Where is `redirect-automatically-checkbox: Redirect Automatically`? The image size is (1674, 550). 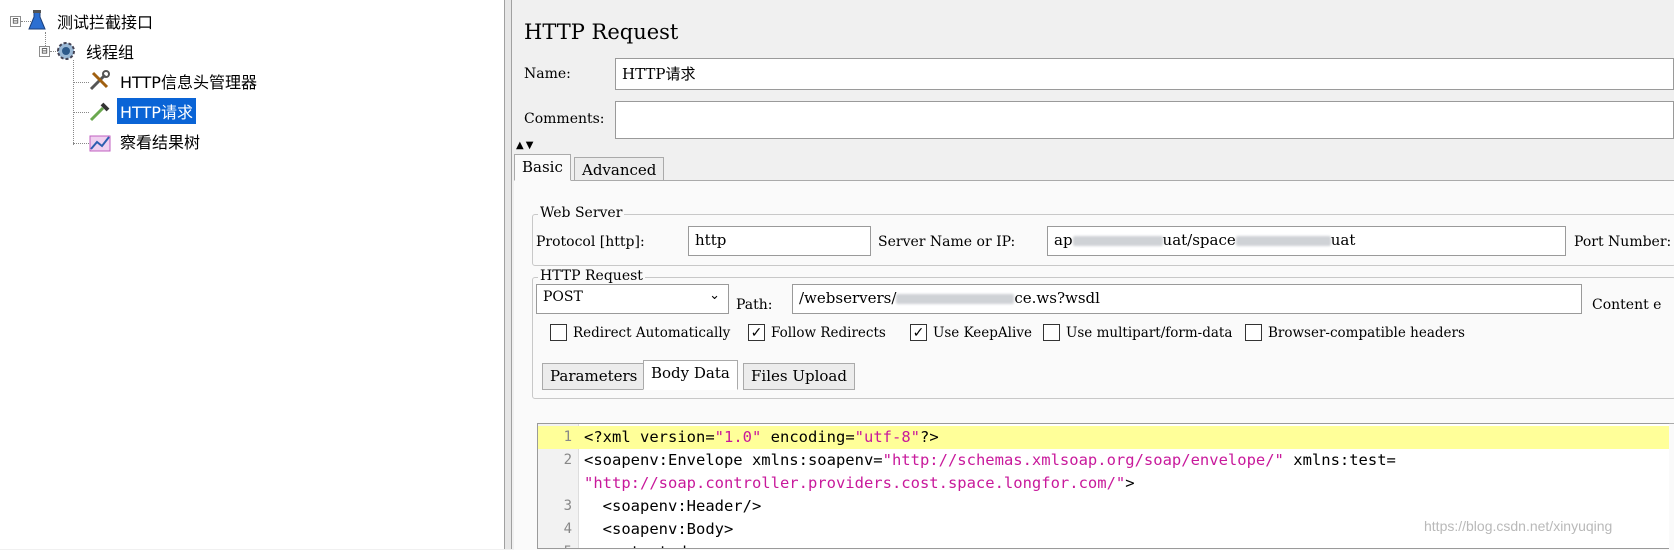 redirect-automatically-checkbox: Redirect Automatically is located at coordinates (640, 332).